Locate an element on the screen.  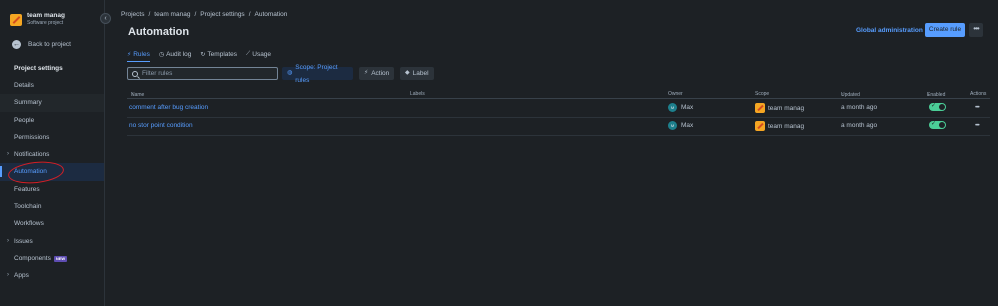
back-to-project-link: ← Back to project is located at coordinates (41, 44).